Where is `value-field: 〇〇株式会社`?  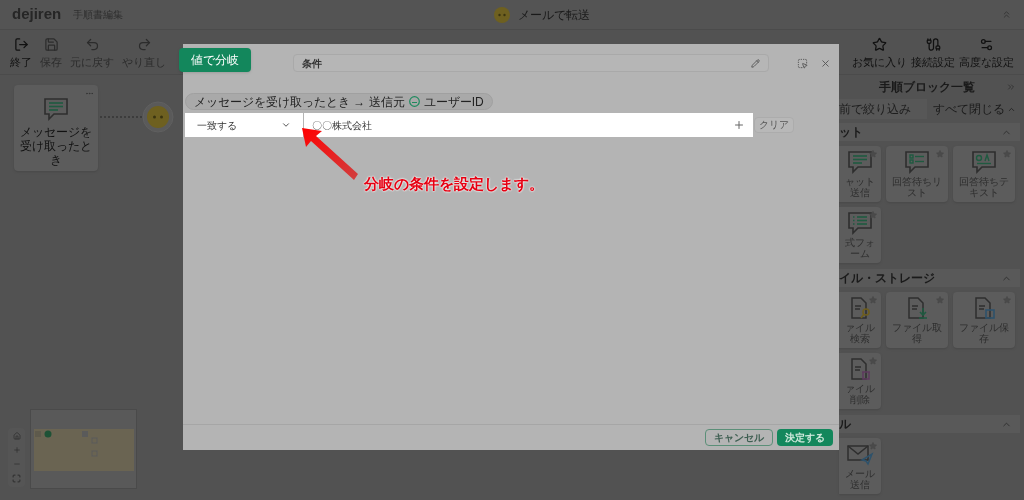
value-field: 〇〇株式会社 is located at coordinates (528, 125).